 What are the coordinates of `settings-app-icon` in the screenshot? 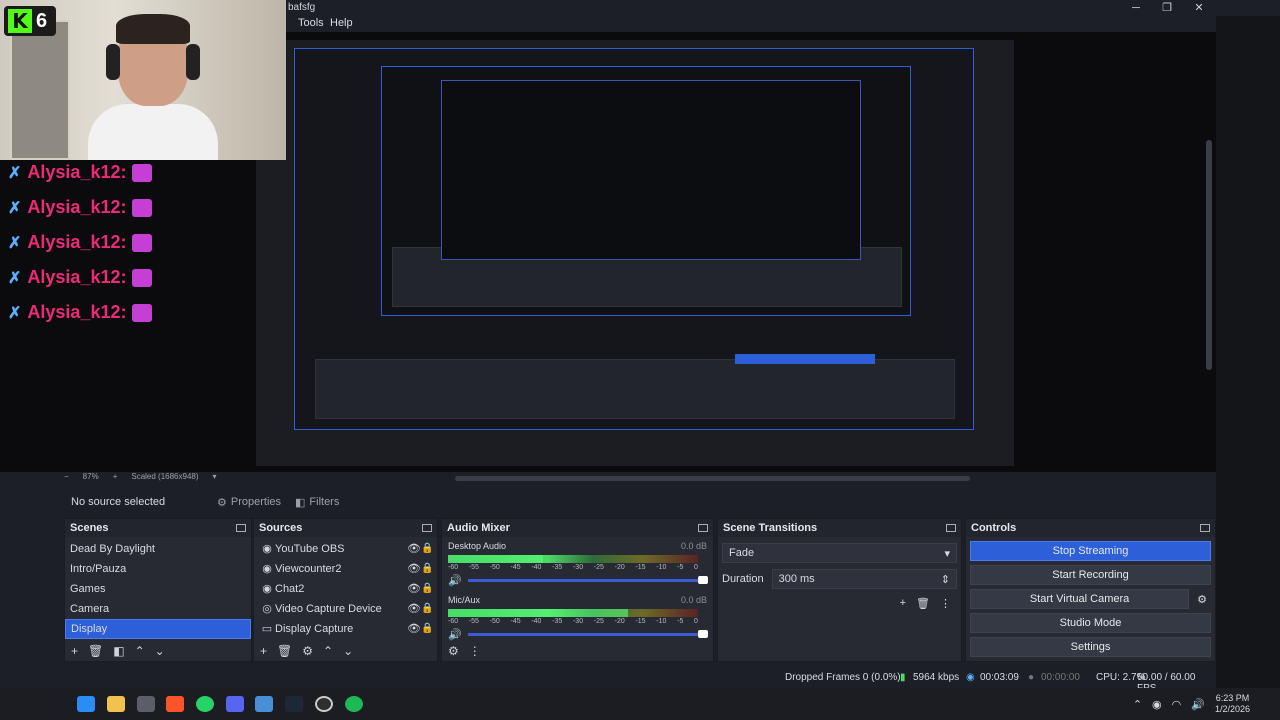 It's located at (146, 704).